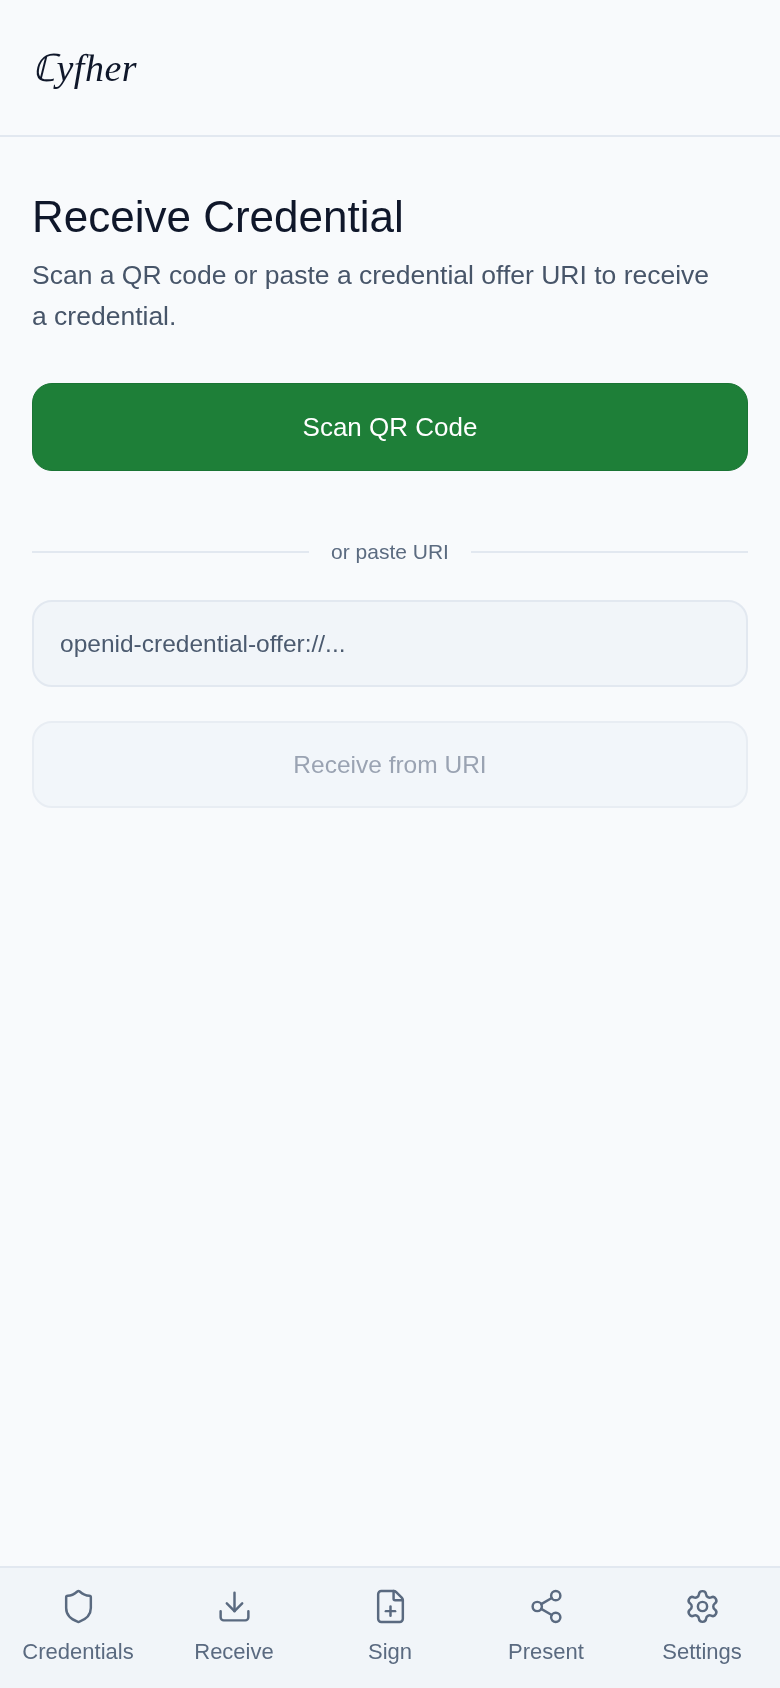 The height and width of the screenshot is (1688, 780). What do you see at coordinates (390, 552) in the screenshot?
I see `divider-label: or paste URI` at bounding box center [390, 552].